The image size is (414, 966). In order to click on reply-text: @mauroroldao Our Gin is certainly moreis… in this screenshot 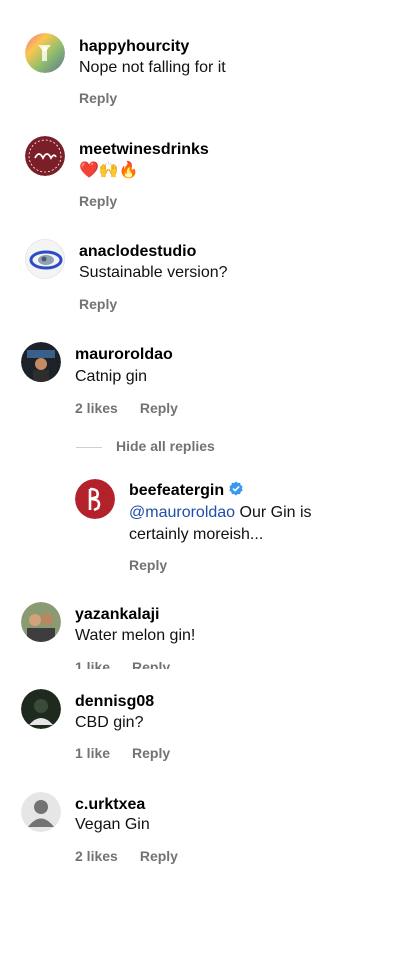, I will do `click(264, 524)`.